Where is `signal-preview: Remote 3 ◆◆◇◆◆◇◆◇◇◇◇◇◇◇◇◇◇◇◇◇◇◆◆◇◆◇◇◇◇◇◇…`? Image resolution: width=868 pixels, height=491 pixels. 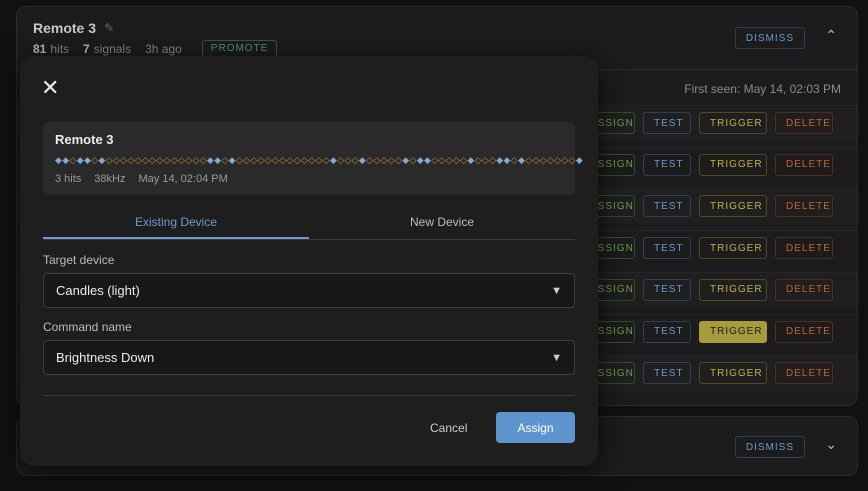
signal-preview: Remote 3 ◆◆◇◆◆◇◆◇◇◇◇◇◇◇◇◇◇◇◇◇◇◆◆◇◆◇◇◇◇◇◇… is located at coordinates (313, 158).